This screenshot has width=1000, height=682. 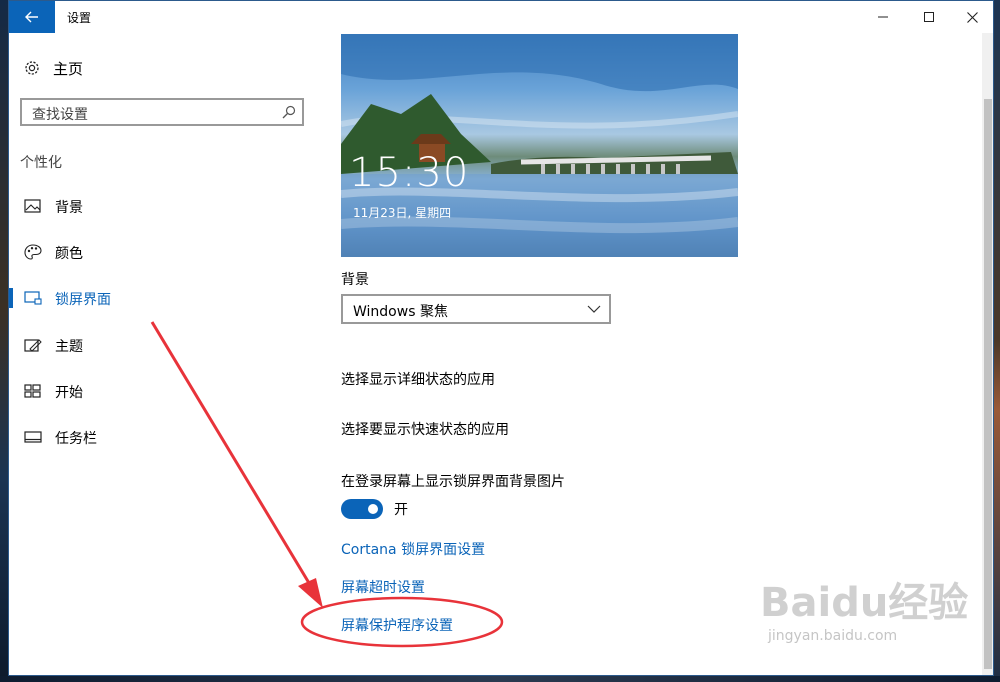 I want to click on background-dropdown: Windows 聚焦, so click(x=476, y=309).